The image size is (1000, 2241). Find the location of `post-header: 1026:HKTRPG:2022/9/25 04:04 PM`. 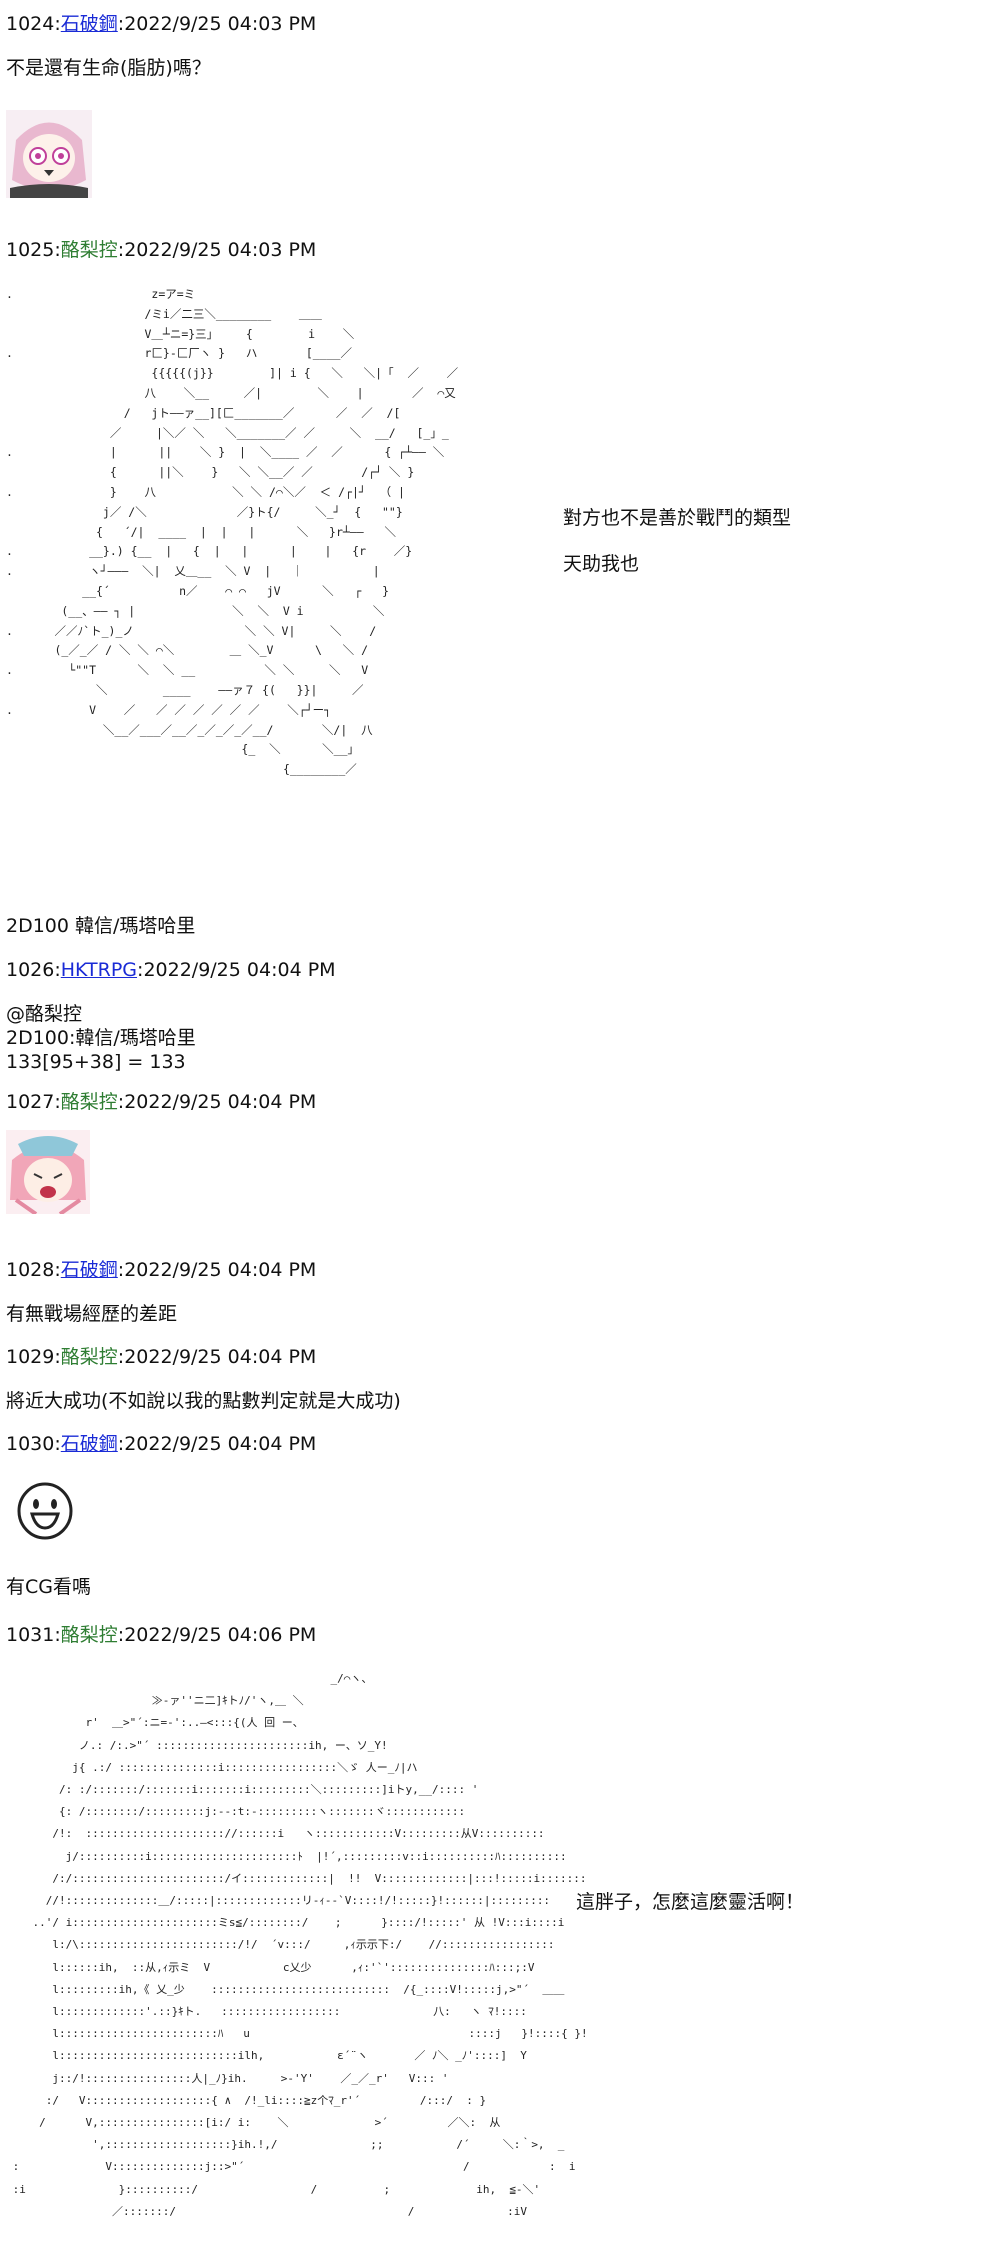

post-header: 1026:HKTRPG:2022/9/25 04:04 PM is located at coordinates (171, 970).